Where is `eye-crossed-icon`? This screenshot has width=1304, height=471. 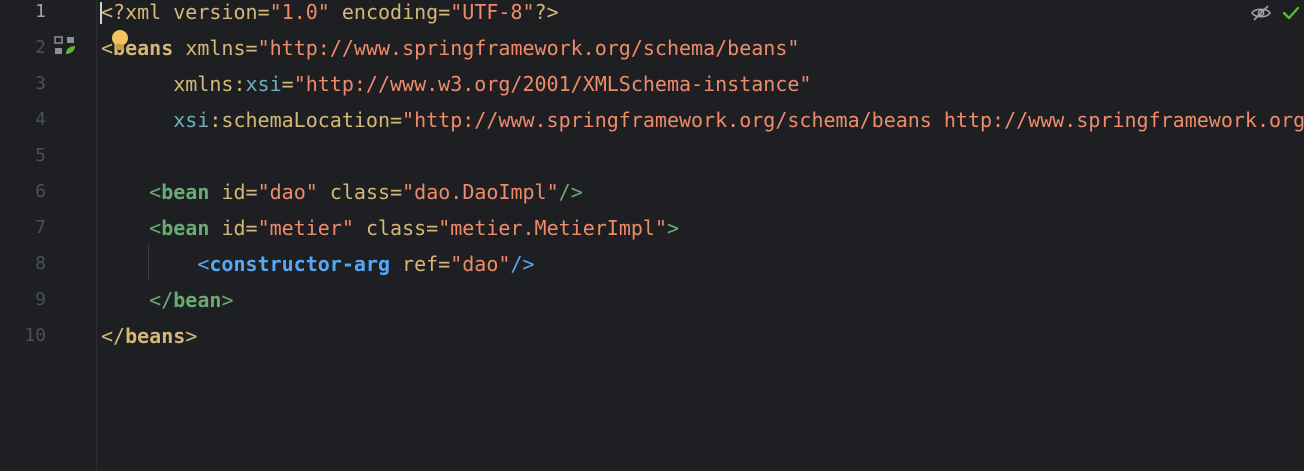 eye-crossed-icon is located at coordinates (1261, 13).